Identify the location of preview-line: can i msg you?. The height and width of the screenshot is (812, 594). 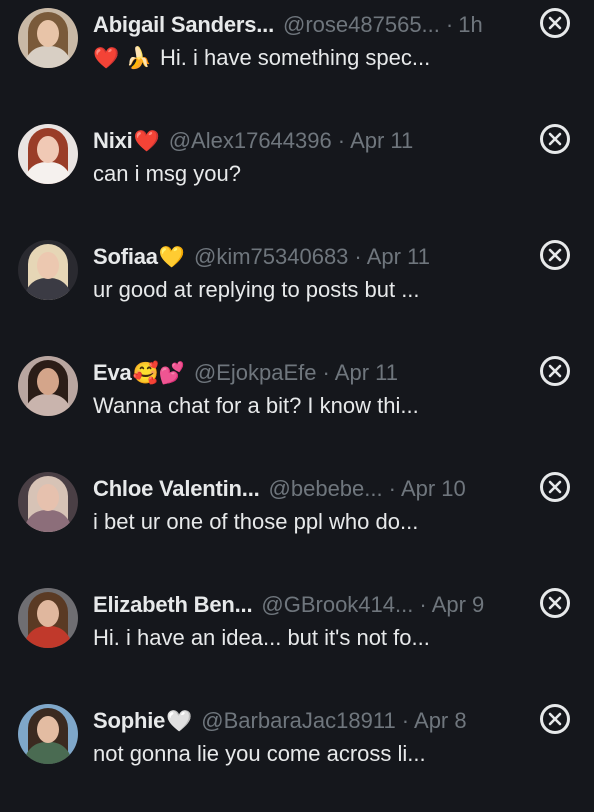
(167, 174).